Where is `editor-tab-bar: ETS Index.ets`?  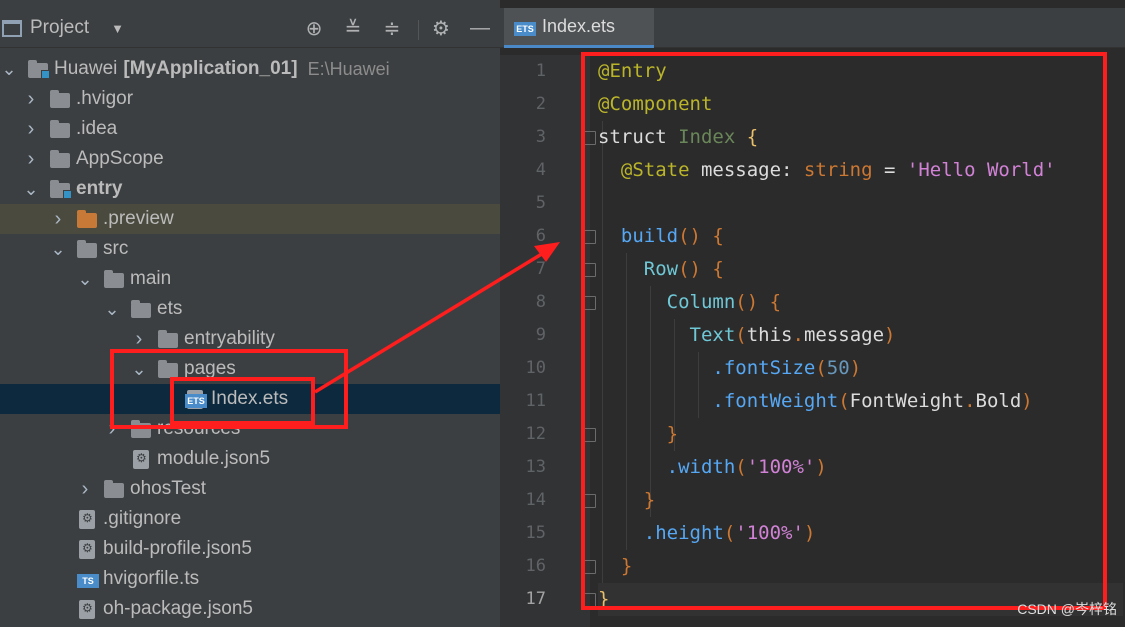 editor-tab-bar: ETS Index.ets is located at coordinates (812, 28).